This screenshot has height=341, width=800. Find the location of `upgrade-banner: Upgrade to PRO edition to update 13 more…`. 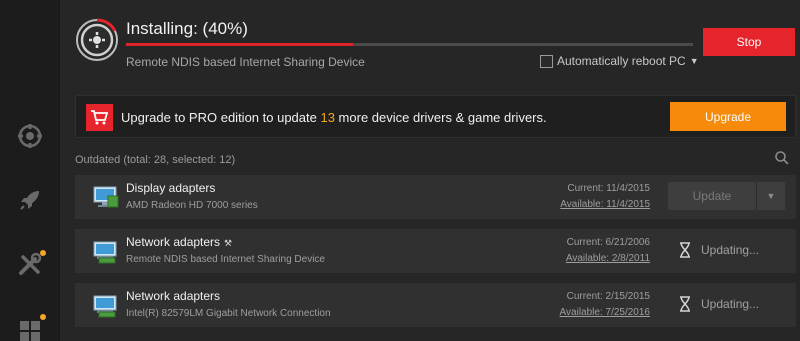

upgrade-banner: Upgrade to PRO edition to update 13 more… is located at coordinates (435, 116).